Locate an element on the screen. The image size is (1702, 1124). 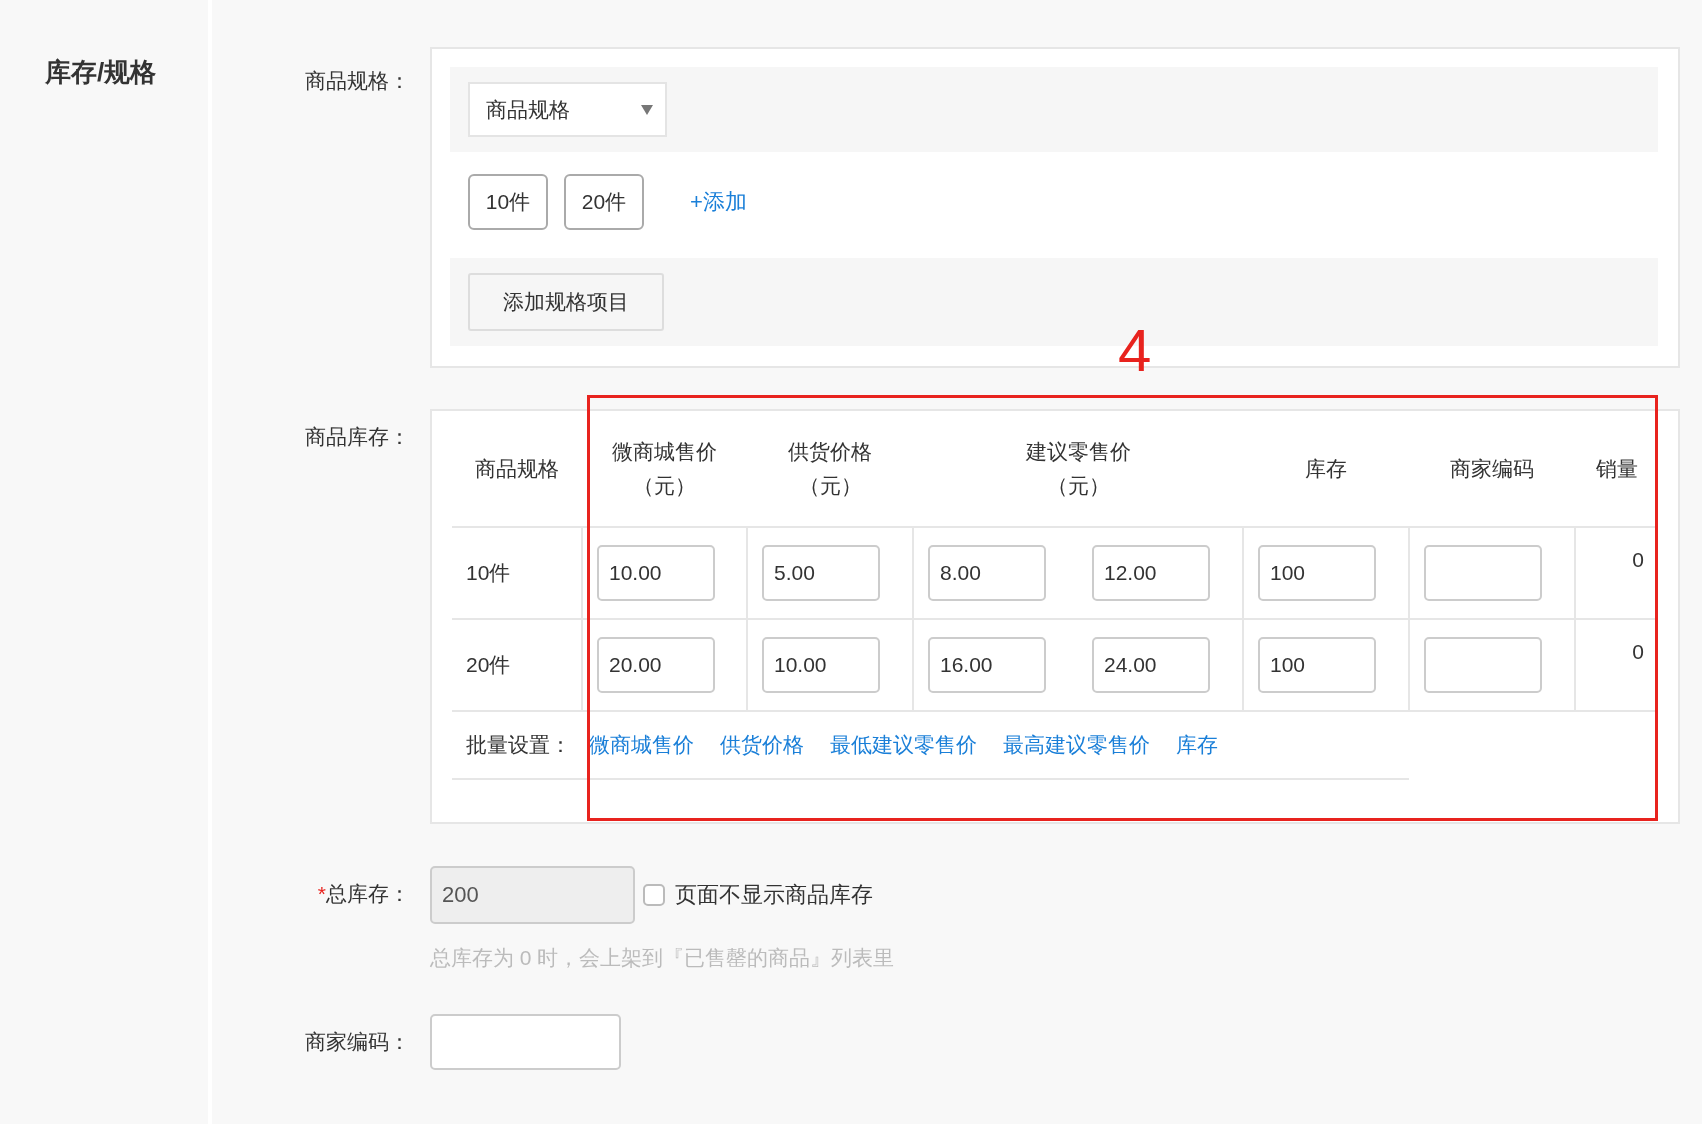
column-header: 商家编码 is located at coordinates (1492, 469).